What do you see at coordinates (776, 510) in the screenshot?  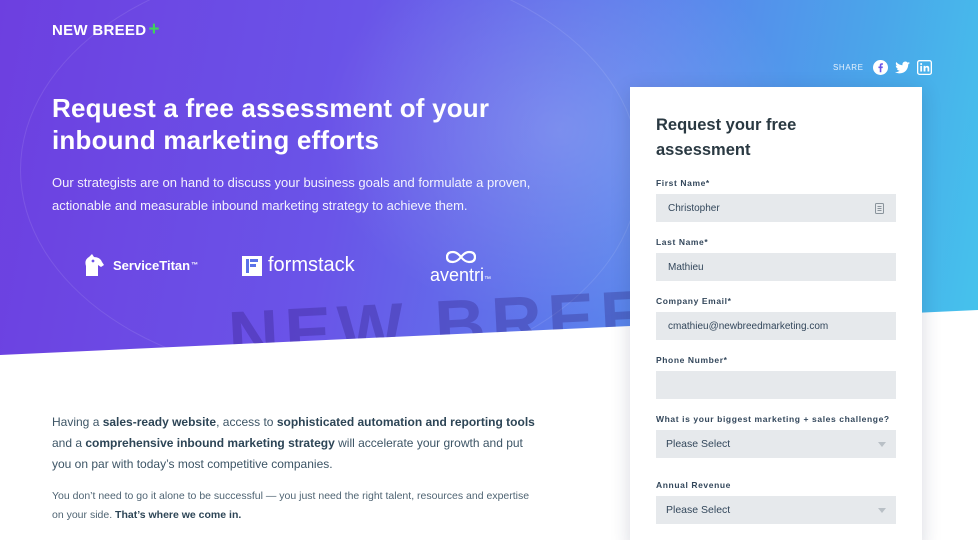 I see `revenue-select: Please Select` at bounding box center [776, 510].